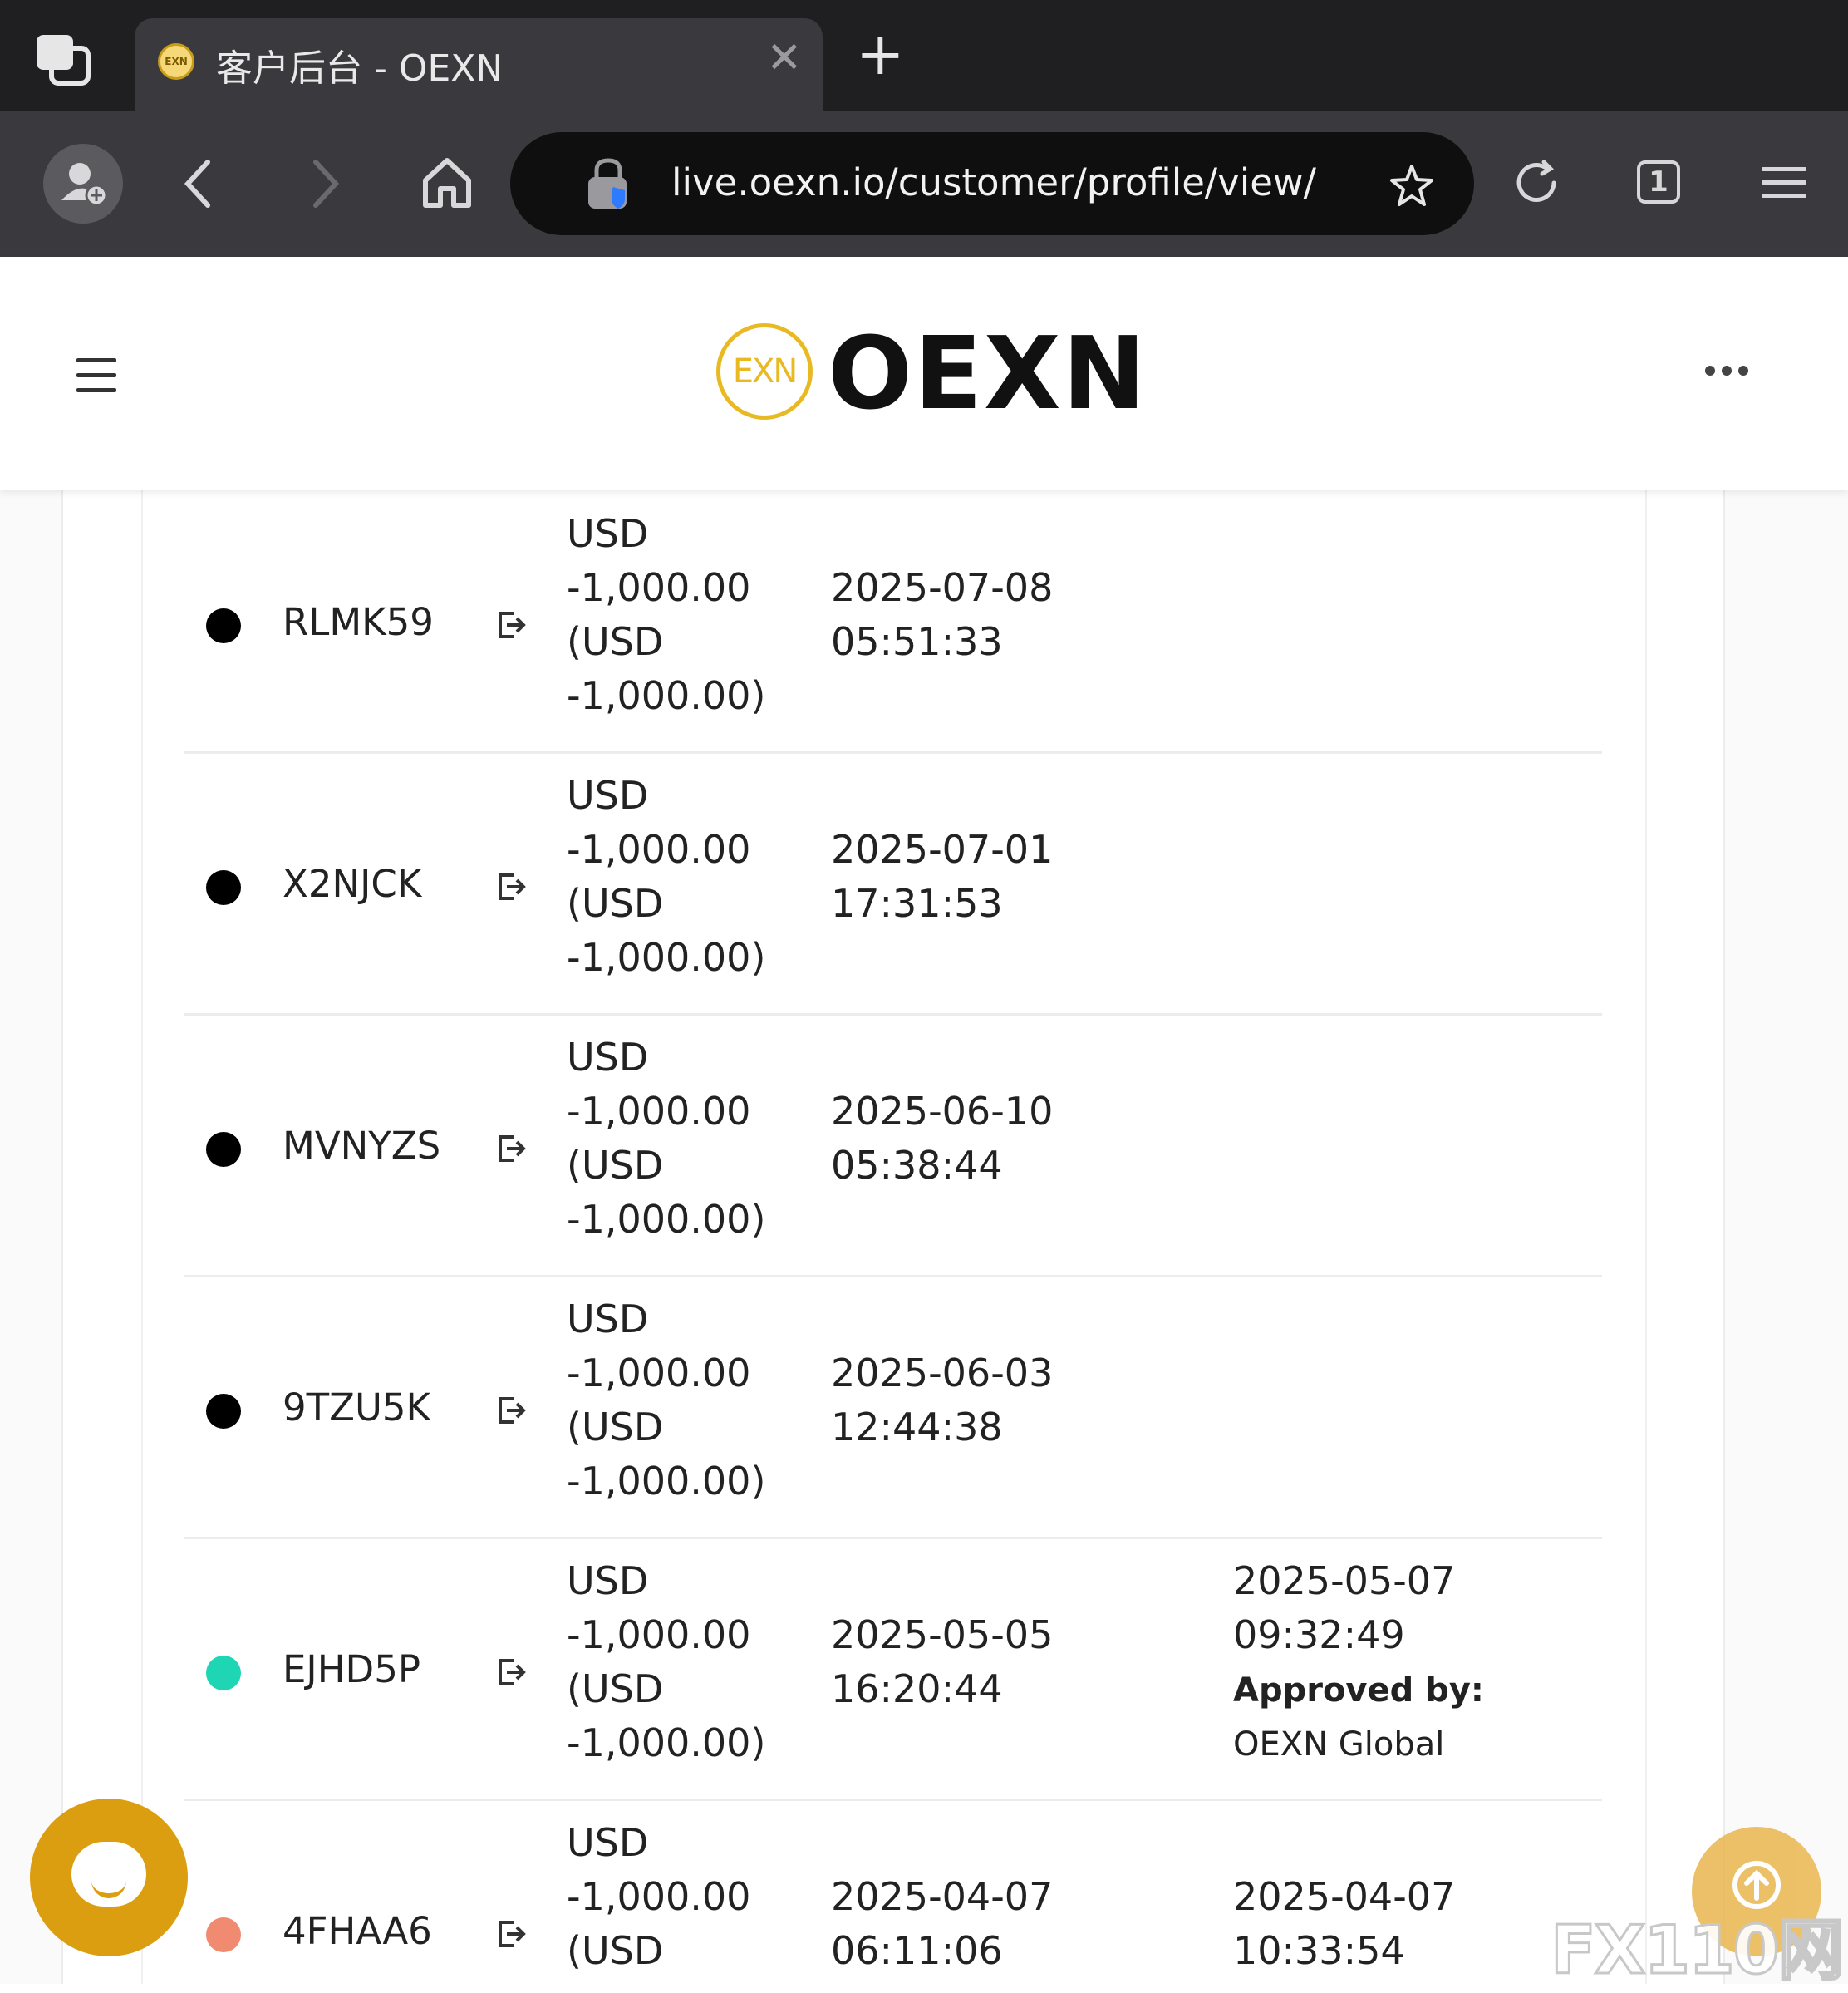  I want to click on approved-by-value: OEXN Global, so click(1339, 1744).